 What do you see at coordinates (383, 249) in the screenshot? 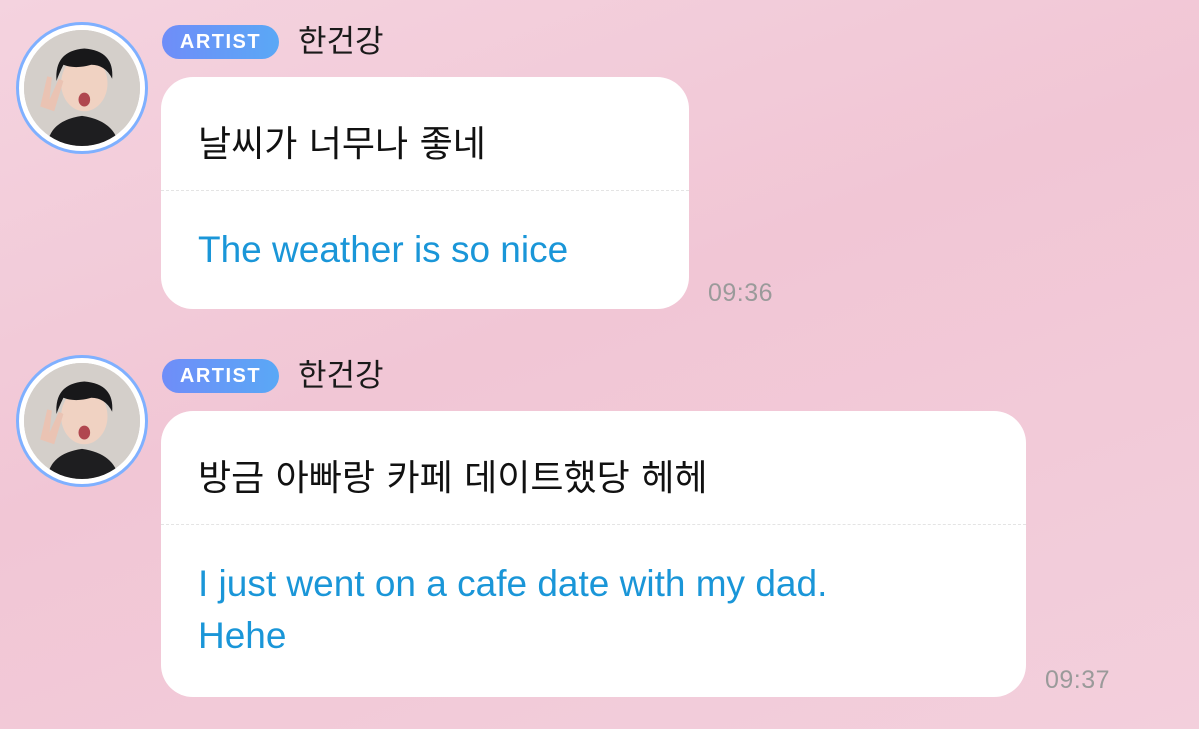
I see `translated-text: The weather is so nice` at bounding box center [383, 249].